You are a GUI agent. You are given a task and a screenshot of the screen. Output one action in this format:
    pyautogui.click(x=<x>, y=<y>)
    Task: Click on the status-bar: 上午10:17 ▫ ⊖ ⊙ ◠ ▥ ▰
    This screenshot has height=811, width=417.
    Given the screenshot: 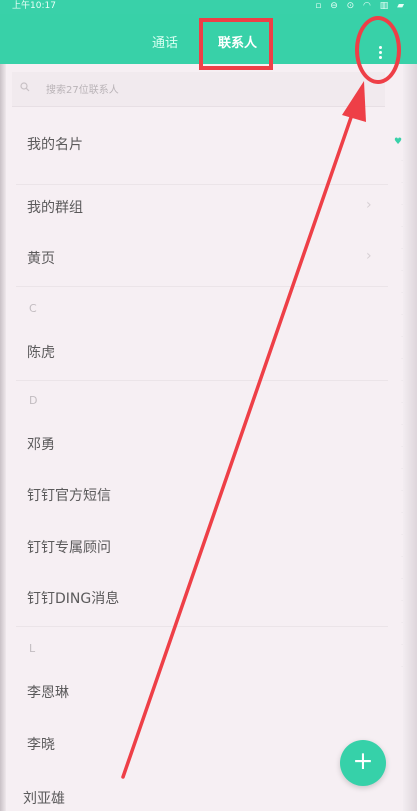 What is the action you would take?
    pyautogui.click(x=208, y=7)
    